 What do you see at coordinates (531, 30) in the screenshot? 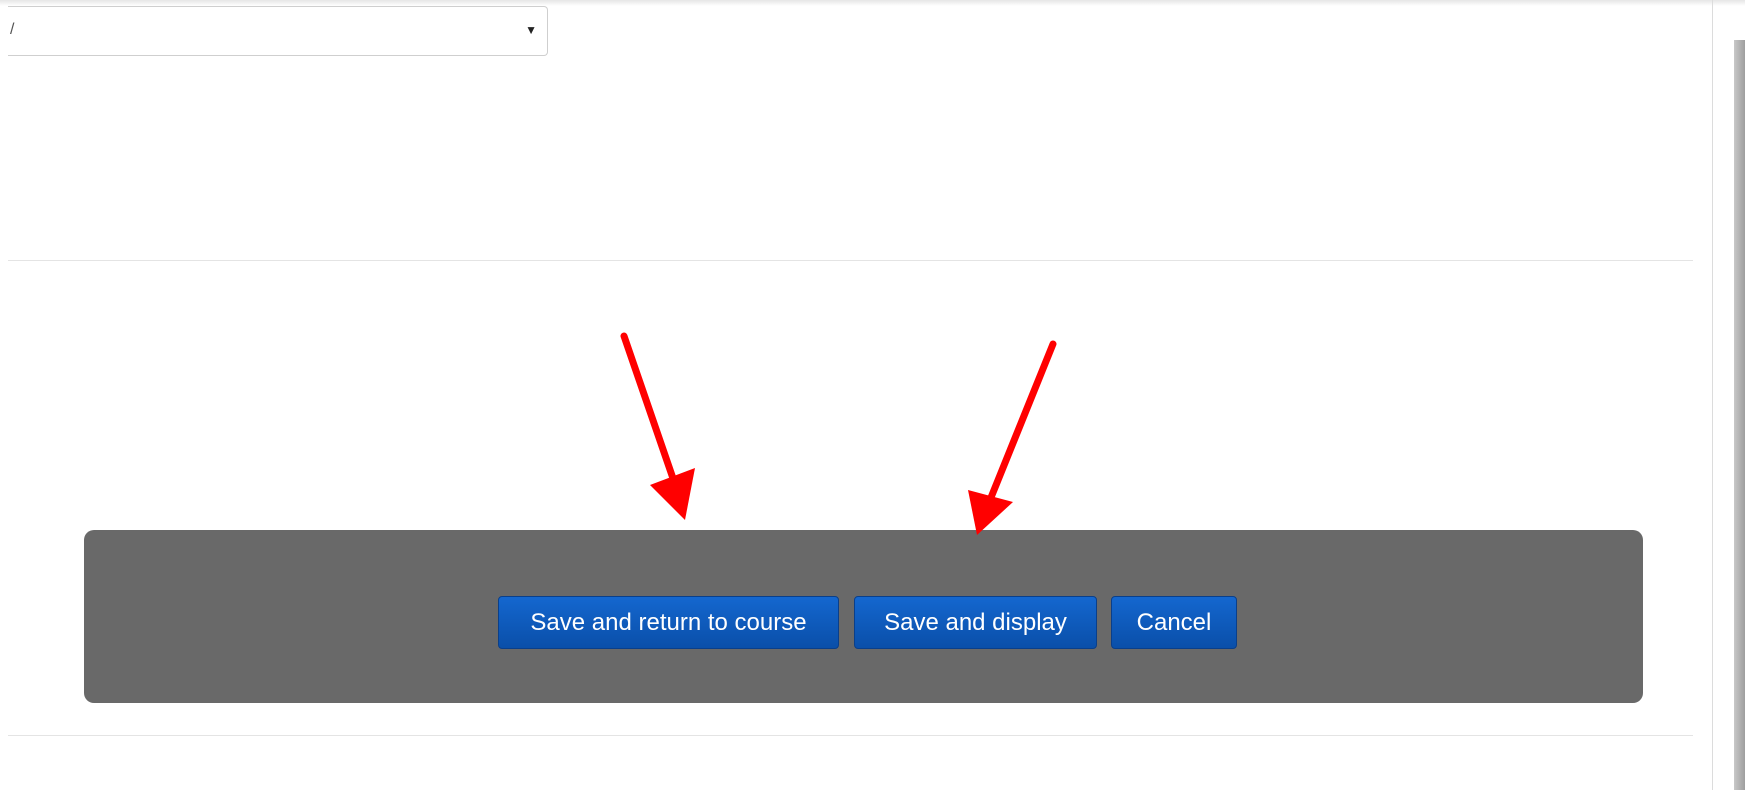
I see `caret-down-icon: ▼` at bounding box center [531, 30].